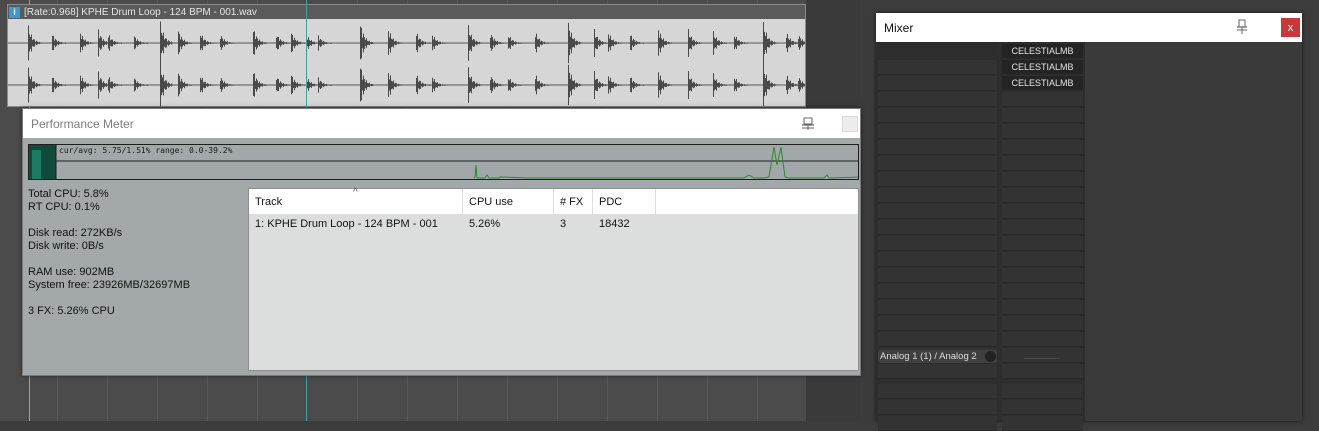 This screenshot has width=1319, height=431. I want to click on column-header-cpu-use: CPU use, so click(508, 201).